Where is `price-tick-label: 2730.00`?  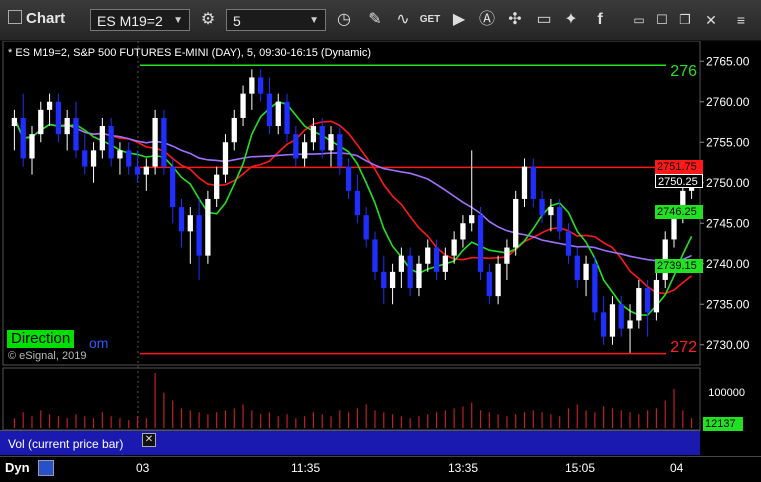 price-tick-label: 2730.00 is located at coordinates (728, 345).